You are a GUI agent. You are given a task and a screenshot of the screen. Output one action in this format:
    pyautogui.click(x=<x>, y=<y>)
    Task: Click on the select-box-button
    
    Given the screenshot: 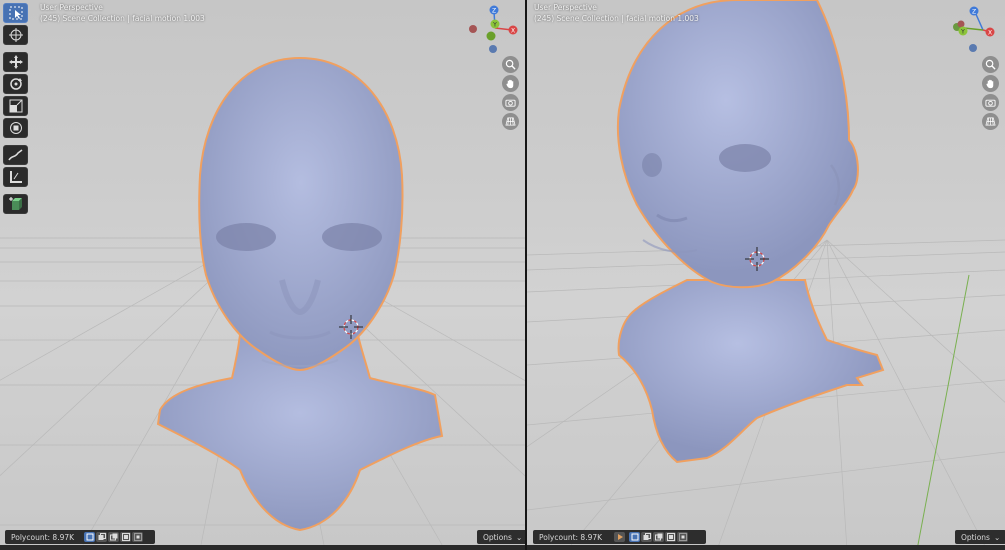 What is the action you would take?
    pyautogui.click(x=15, y=13)
    